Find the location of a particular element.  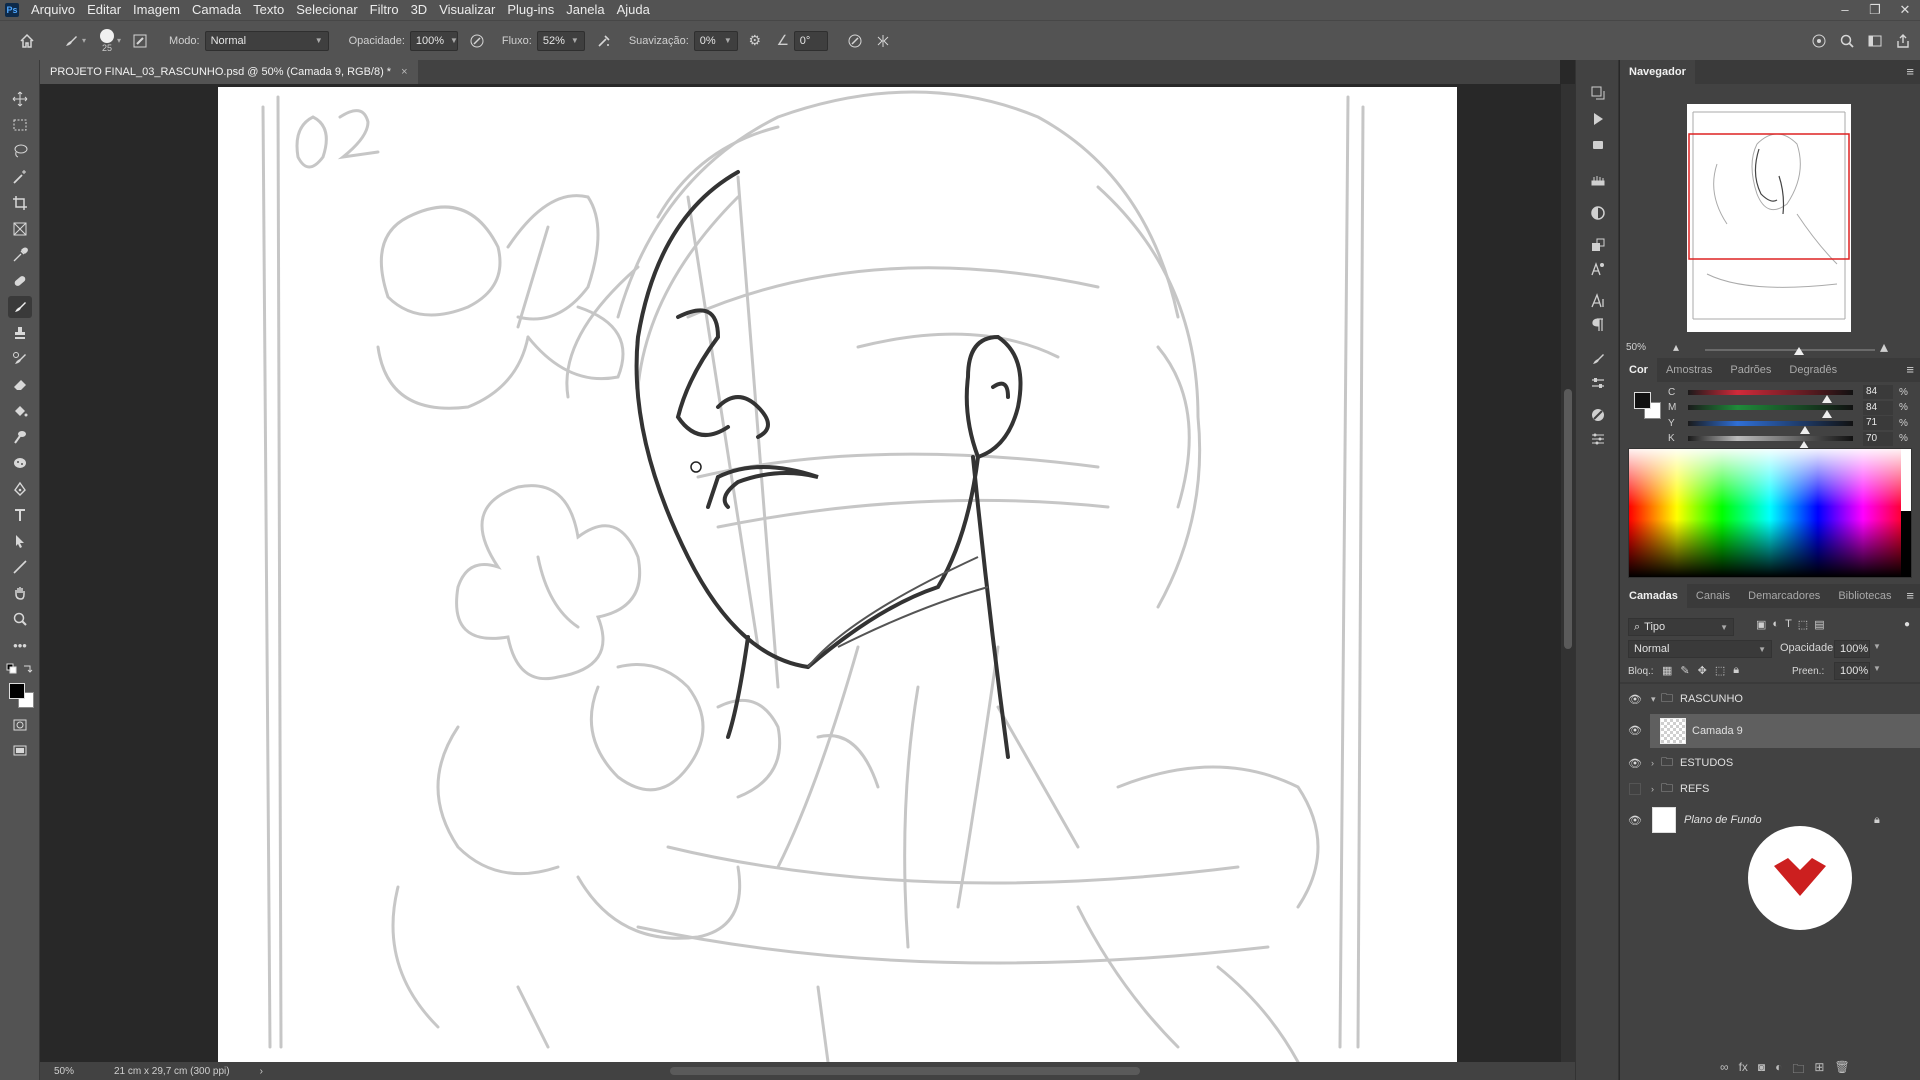

cloud-document-icon is located at coordinates (1819, 41).